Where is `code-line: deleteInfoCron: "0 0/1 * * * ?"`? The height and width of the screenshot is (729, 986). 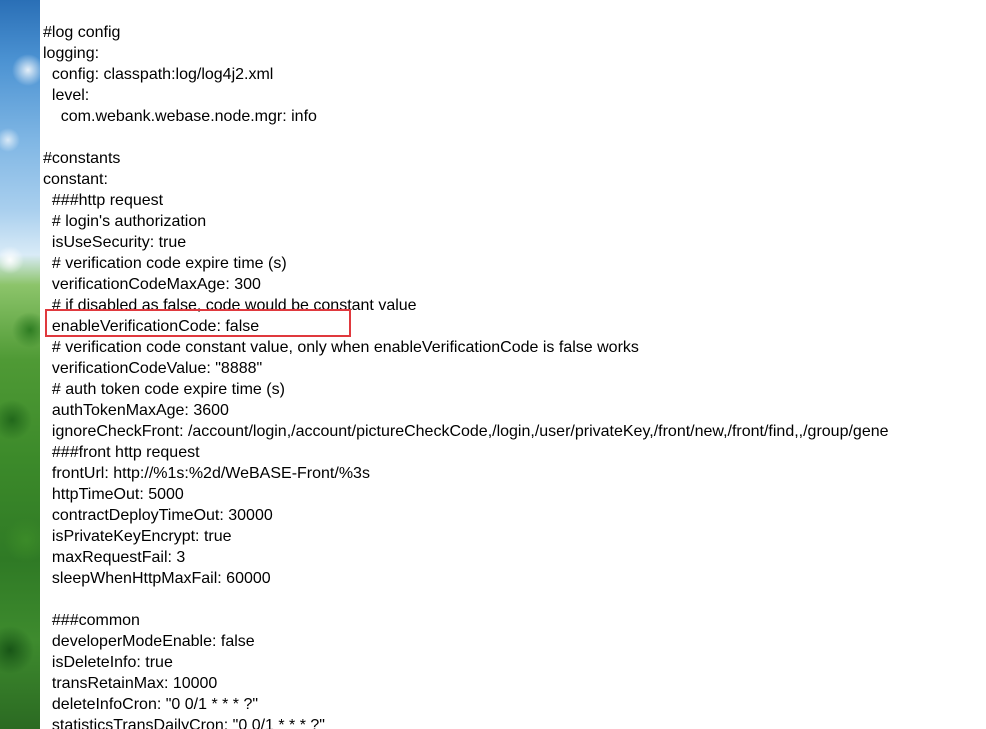
code-line: deleteInfoCron: "0 0/1 * * * ?" is located at coordinates (151, 704).